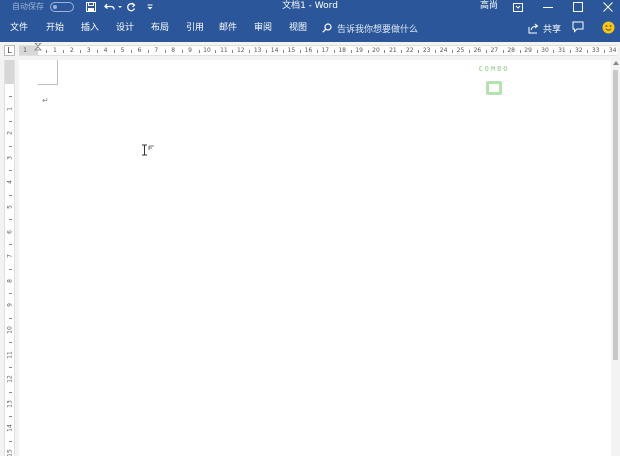 Image resolution: width=620 pixels, height=456 pixels. What do you see at coordinates (359, 50) in the screenshot?
I see `ruler-label: 19` at bounding box center [359, 50].